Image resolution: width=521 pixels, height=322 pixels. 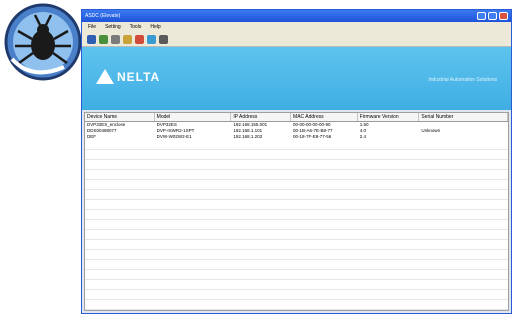 What do you see at coordinates (503, 16) in the screenshot?
I see `close-button` at bounding box center [503, 16].